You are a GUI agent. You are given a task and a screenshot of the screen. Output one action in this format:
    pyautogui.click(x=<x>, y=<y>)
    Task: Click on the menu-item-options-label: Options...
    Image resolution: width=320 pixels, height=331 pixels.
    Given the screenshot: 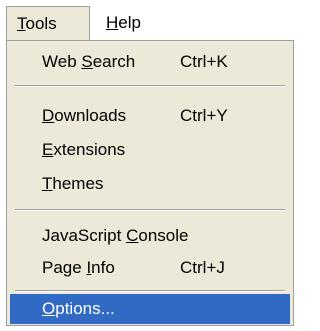 What is the action you would take?
    pyautogui.click(x=78, y=309)
    